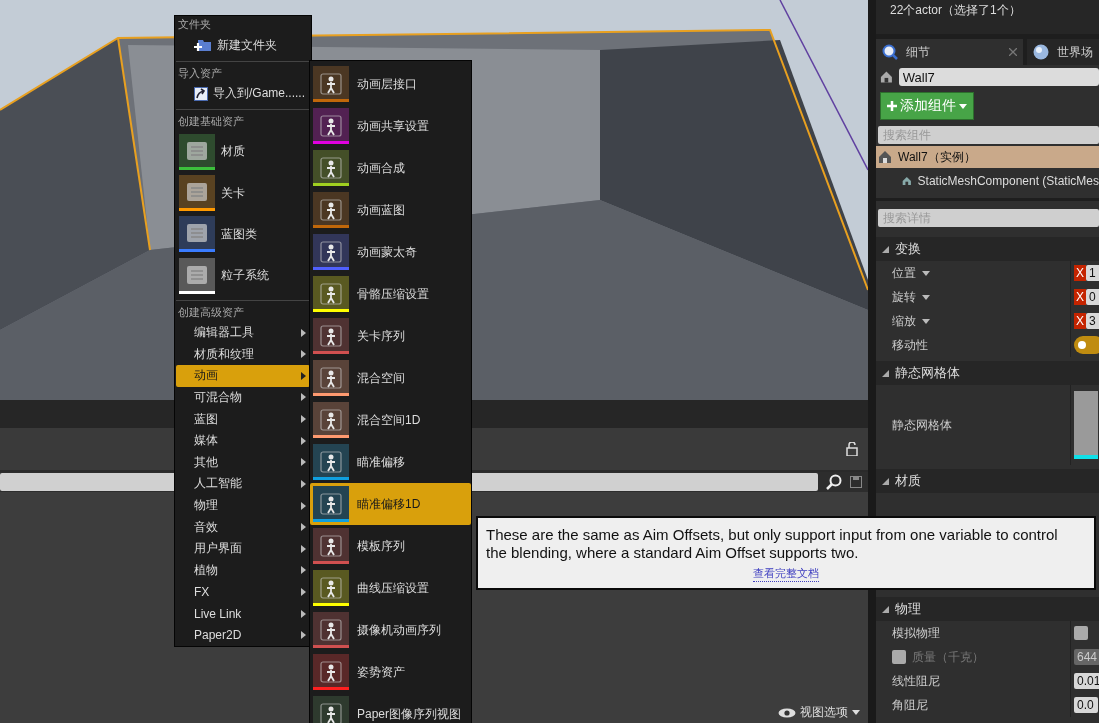  What do you see at coordinates (243, 45) in the screenshot?
I see `menu-item: 新建文件夹` at bounding box center [243, 45].